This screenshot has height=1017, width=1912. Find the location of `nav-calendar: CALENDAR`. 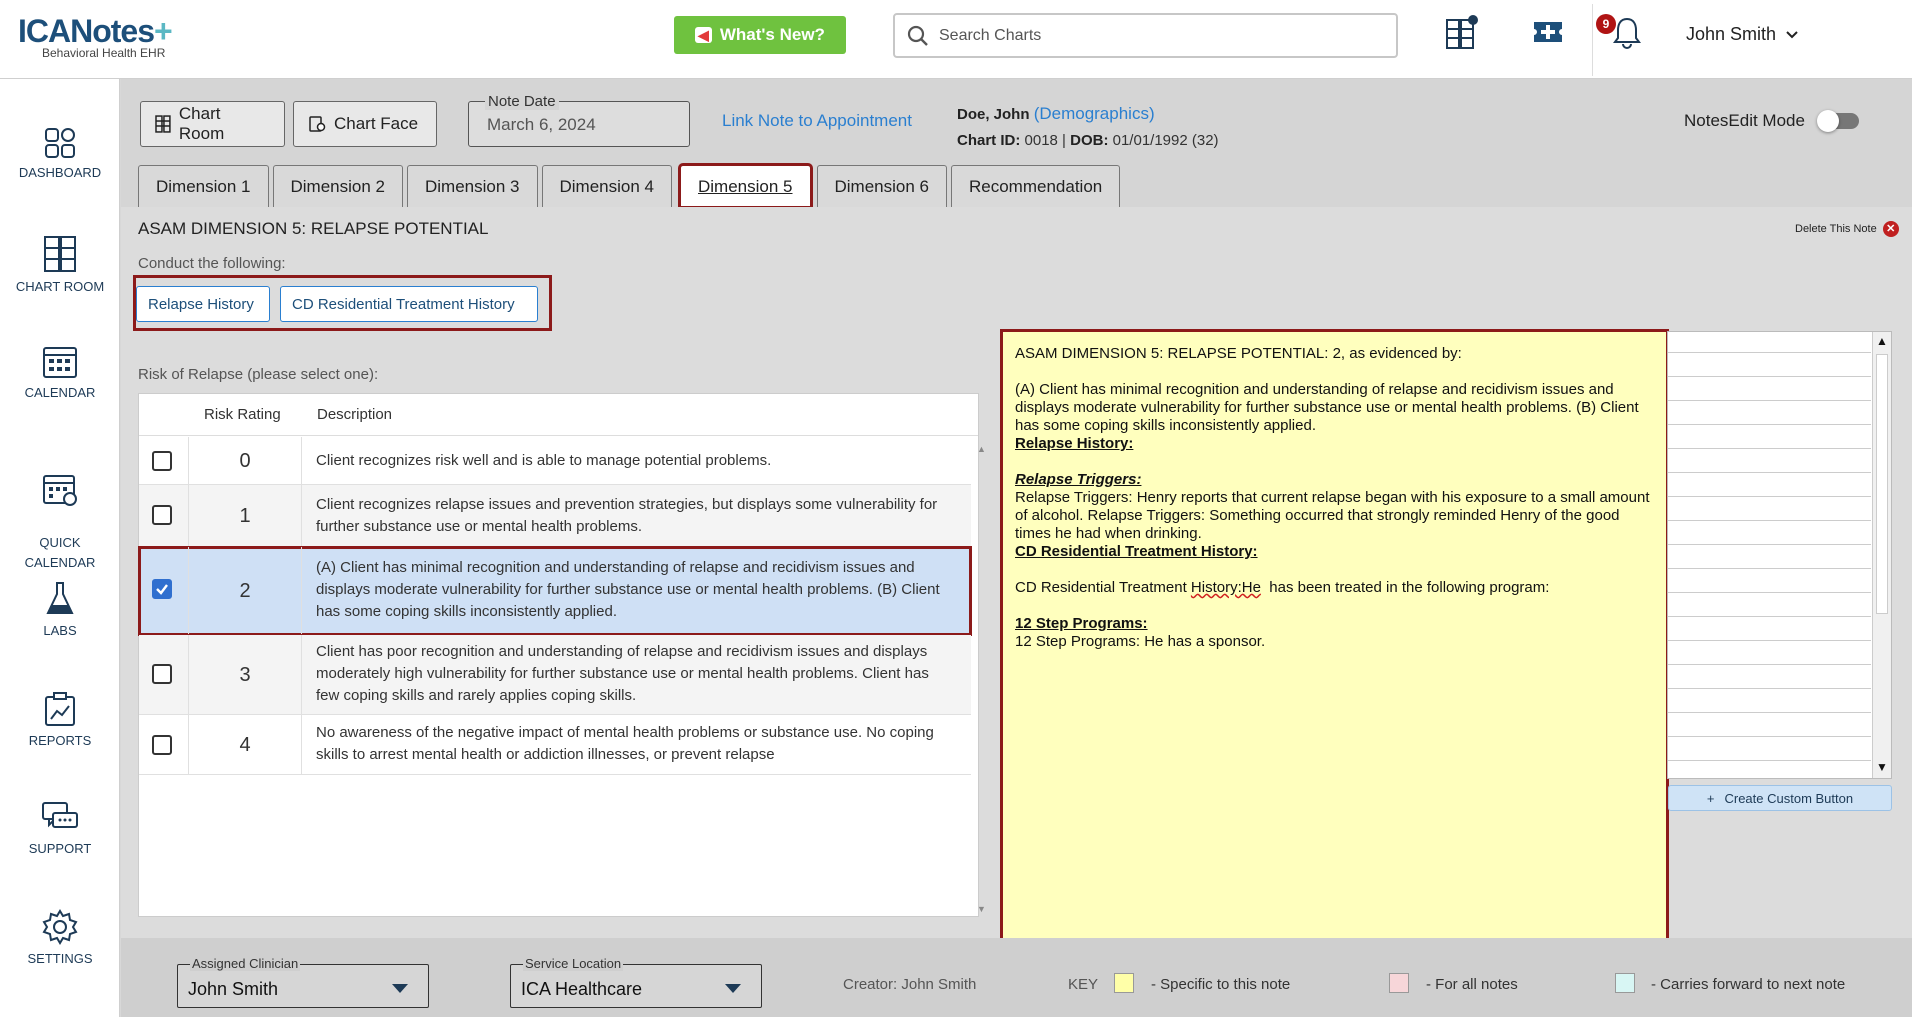

nav-calendar: CALENDAR is located at coordinates (60, 371).